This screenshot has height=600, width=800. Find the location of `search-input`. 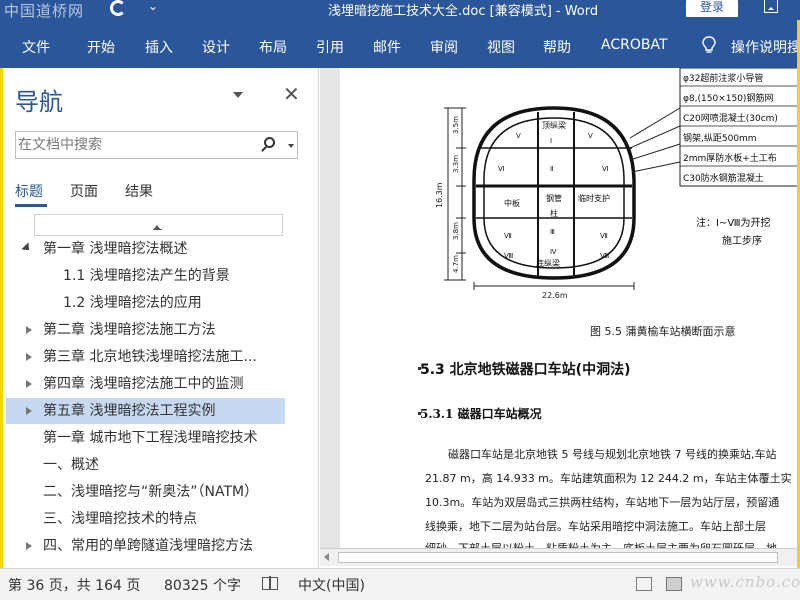

search-input is located at coordinates (138, 145).